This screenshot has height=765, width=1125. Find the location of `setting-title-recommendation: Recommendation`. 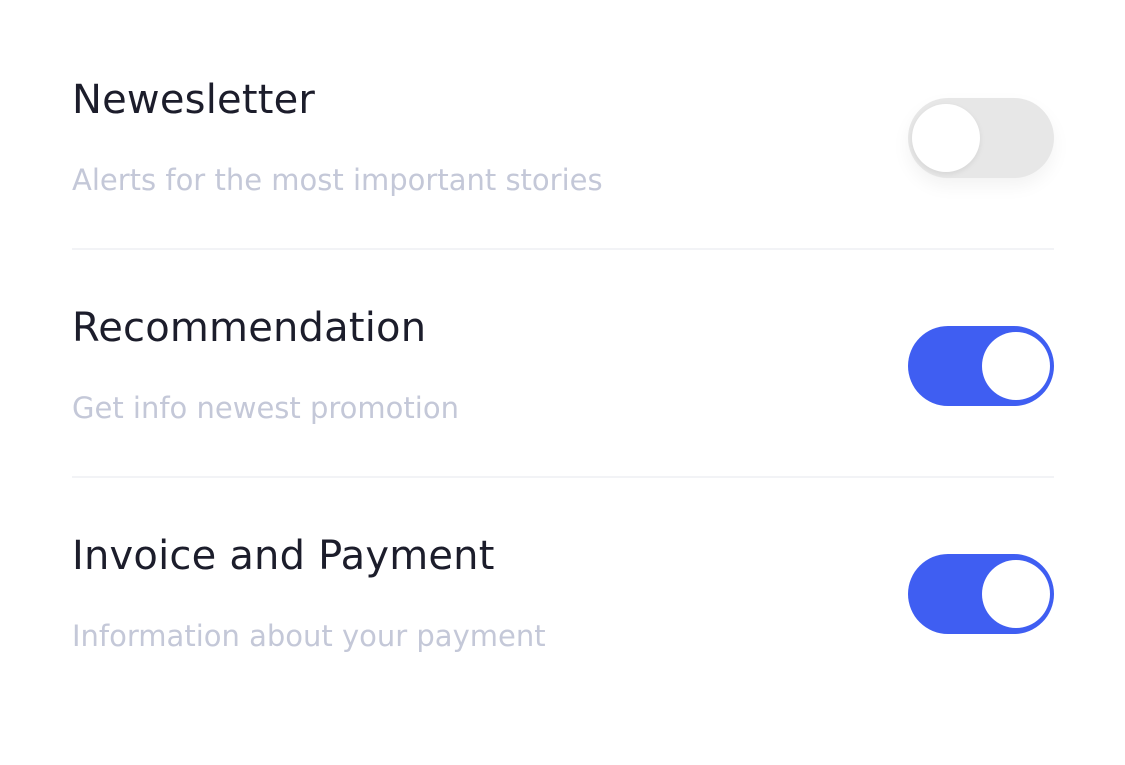

setting-title-recommendation: Recommendation is located at coordinates (249, 328).